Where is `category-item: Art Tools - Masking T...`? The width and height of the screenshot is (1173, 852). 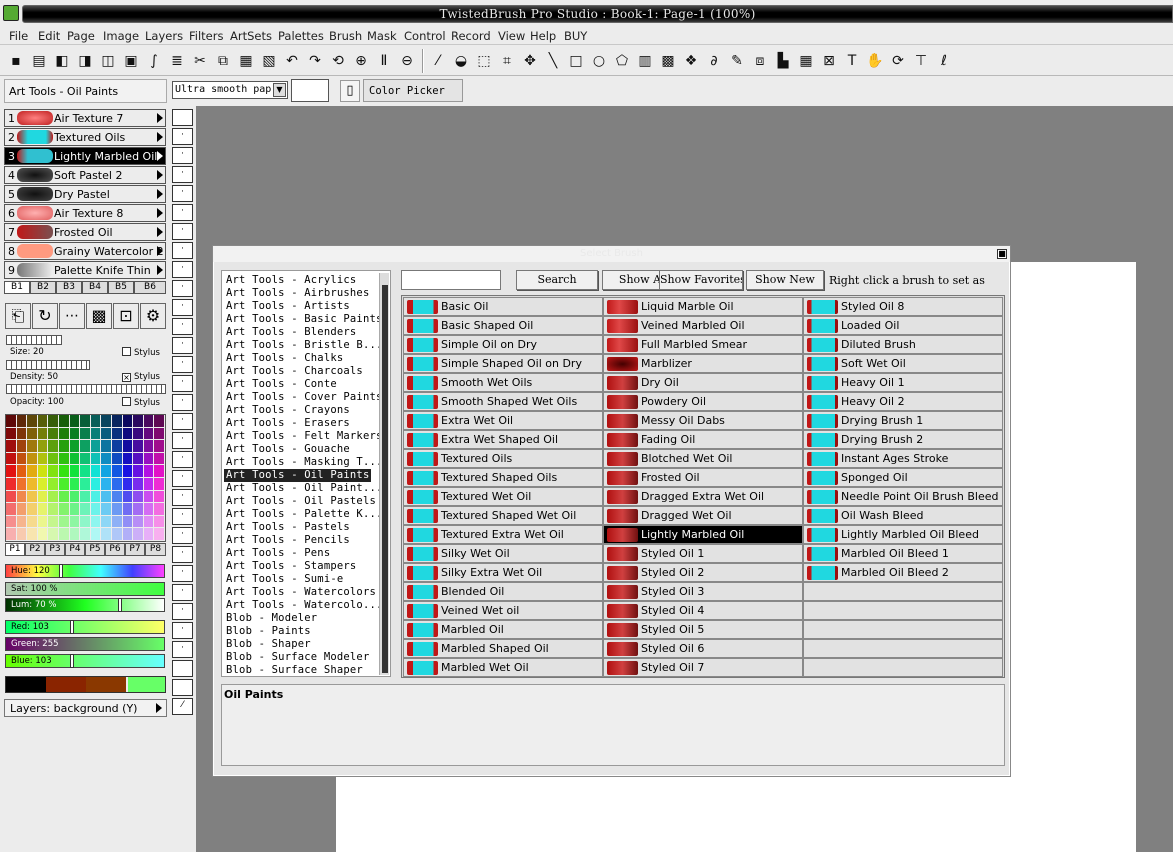 category-item: Art Tools - Masking T... is located at coordinates (304, 462).